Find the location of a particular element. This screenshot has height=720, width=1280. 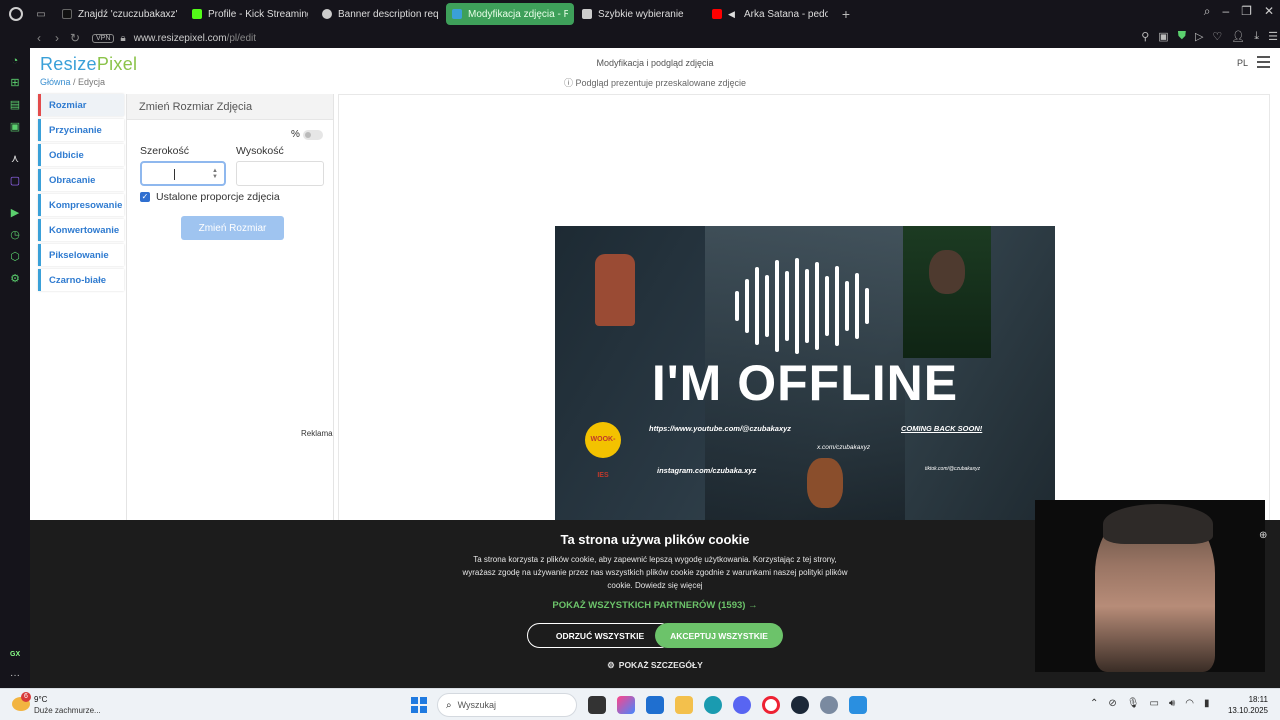

account-icon: 👤︎ is located at coordinates (1238, 36).